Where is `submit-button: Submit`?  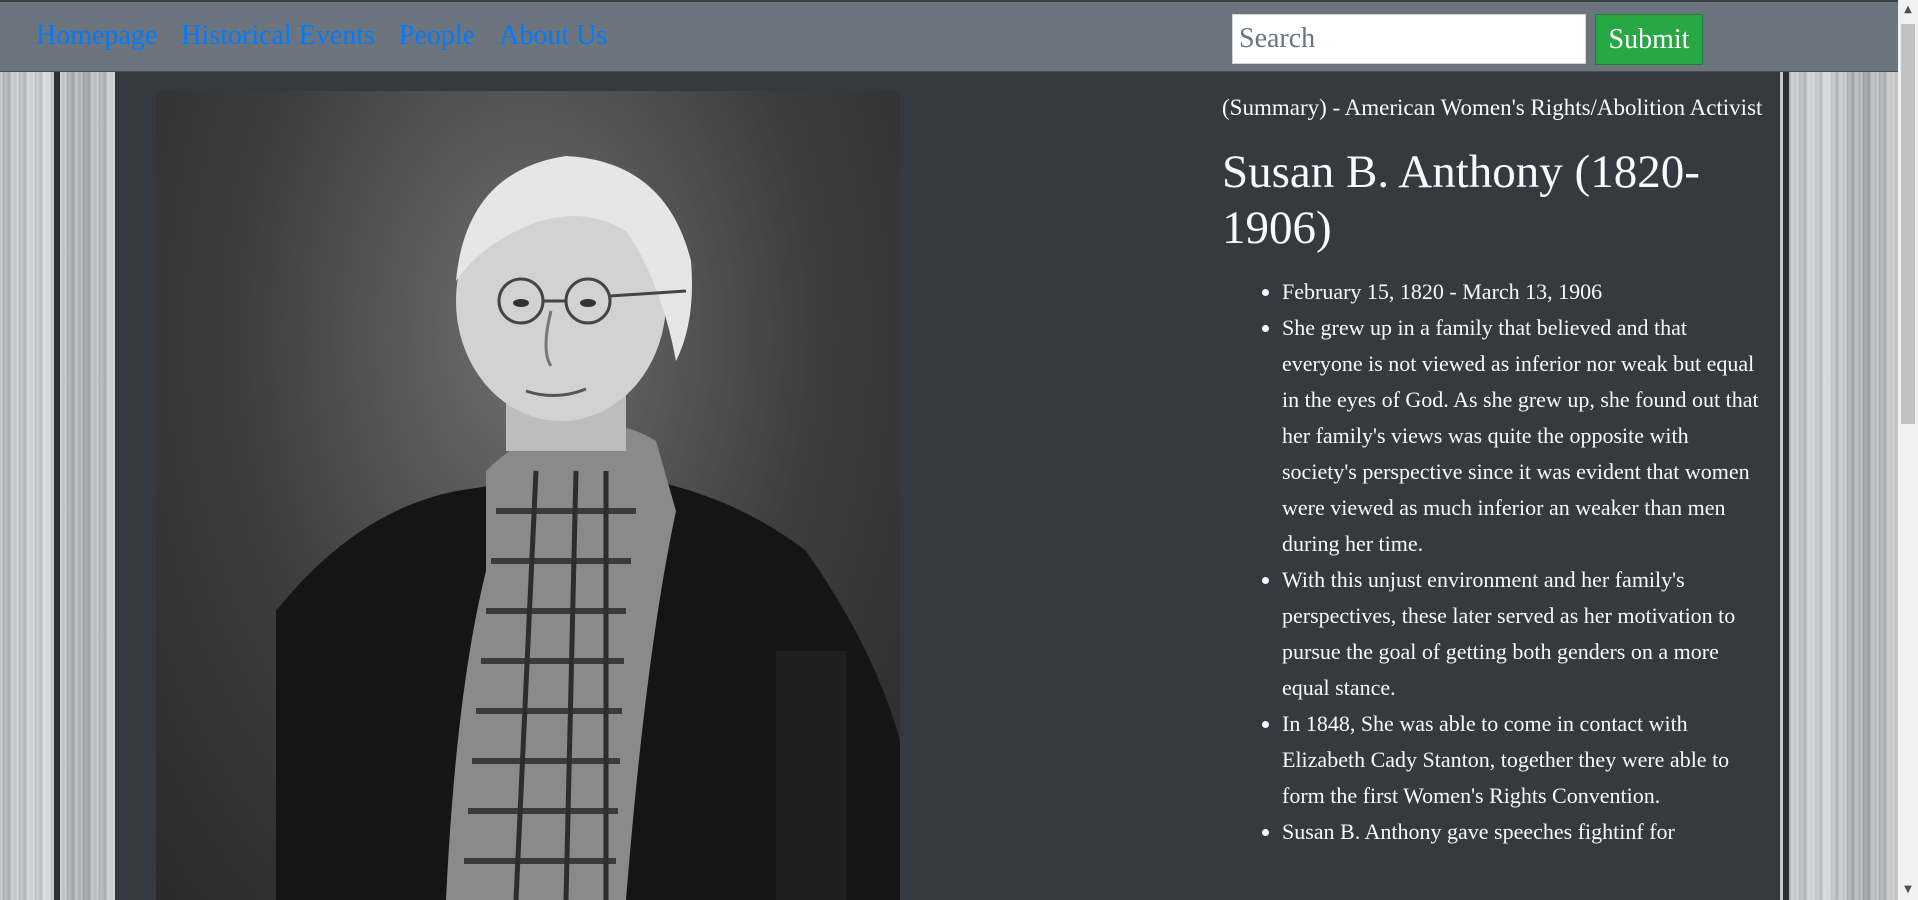 submit-button: Submit is located at coordinates (1649, 39).